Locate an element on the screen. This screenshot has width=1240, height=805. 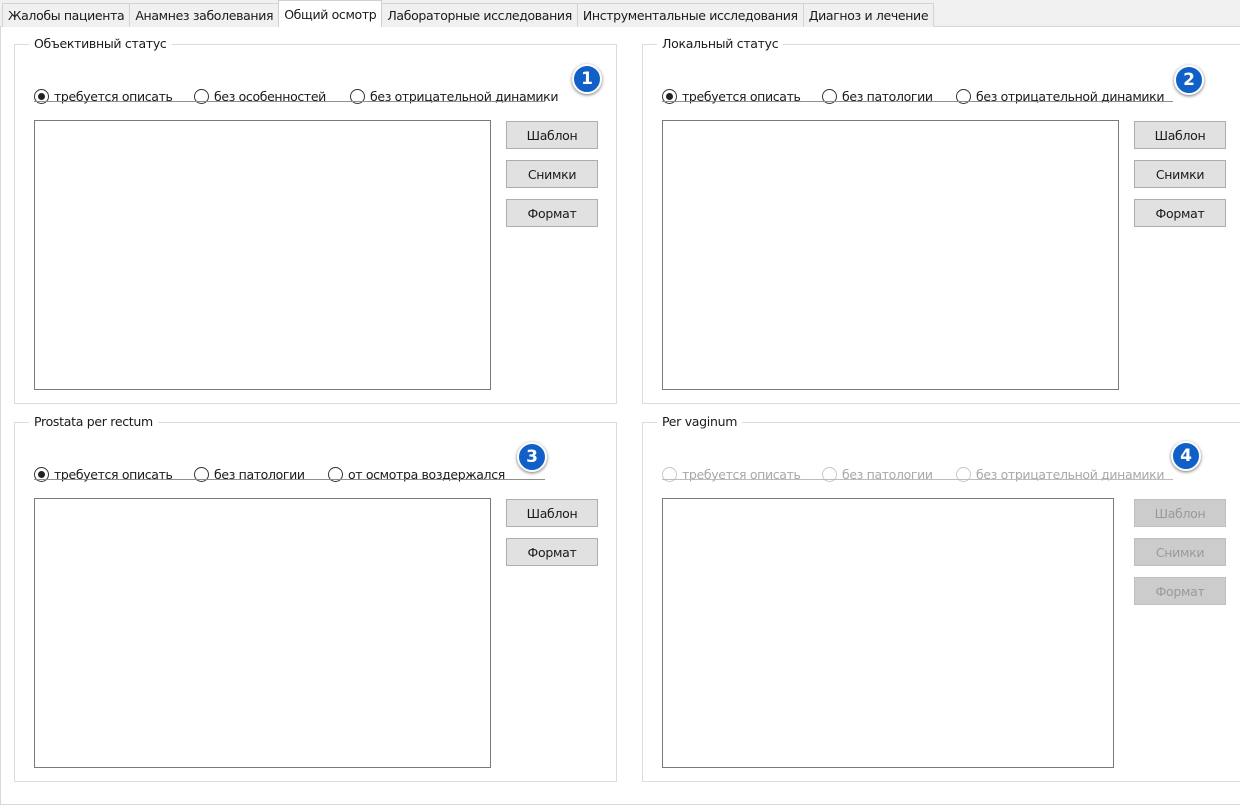
radio-refrained-from-exam: от осмотра воздержался is located at coordinates (416, 474).